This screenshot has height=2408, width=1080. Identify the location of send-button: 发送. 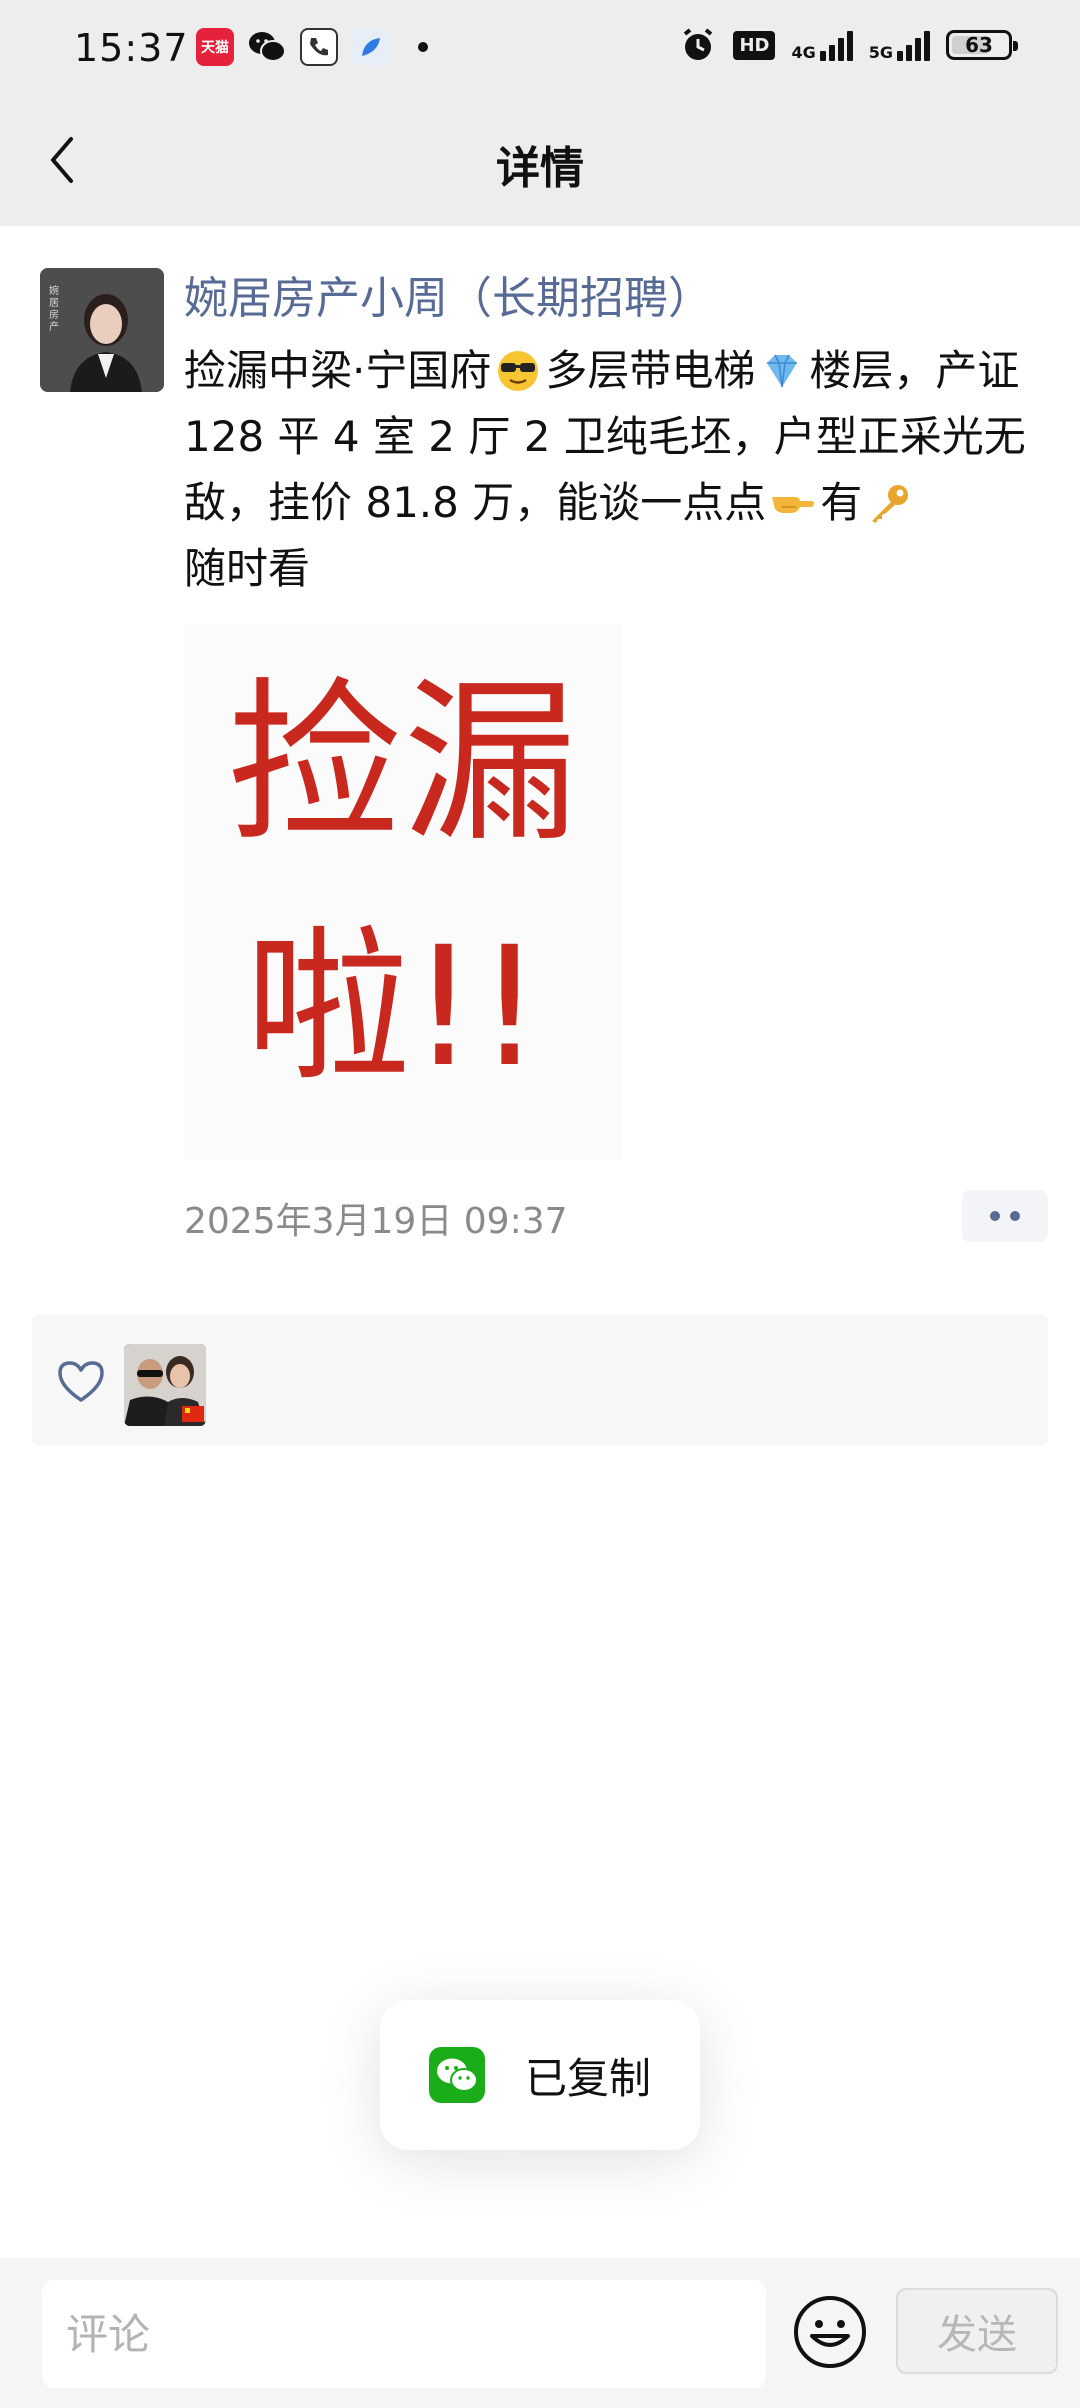
(977, 2331).